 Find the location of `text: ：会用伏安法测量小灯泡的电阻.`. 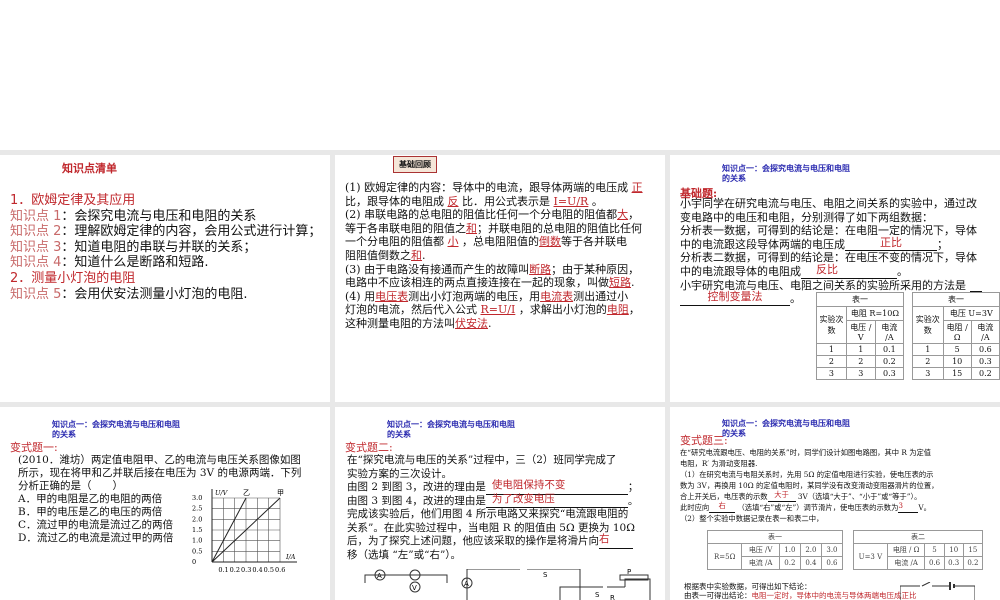

text: ：会用伏安法测量小灯泡的电阻. is located at coordinates (154, 294).